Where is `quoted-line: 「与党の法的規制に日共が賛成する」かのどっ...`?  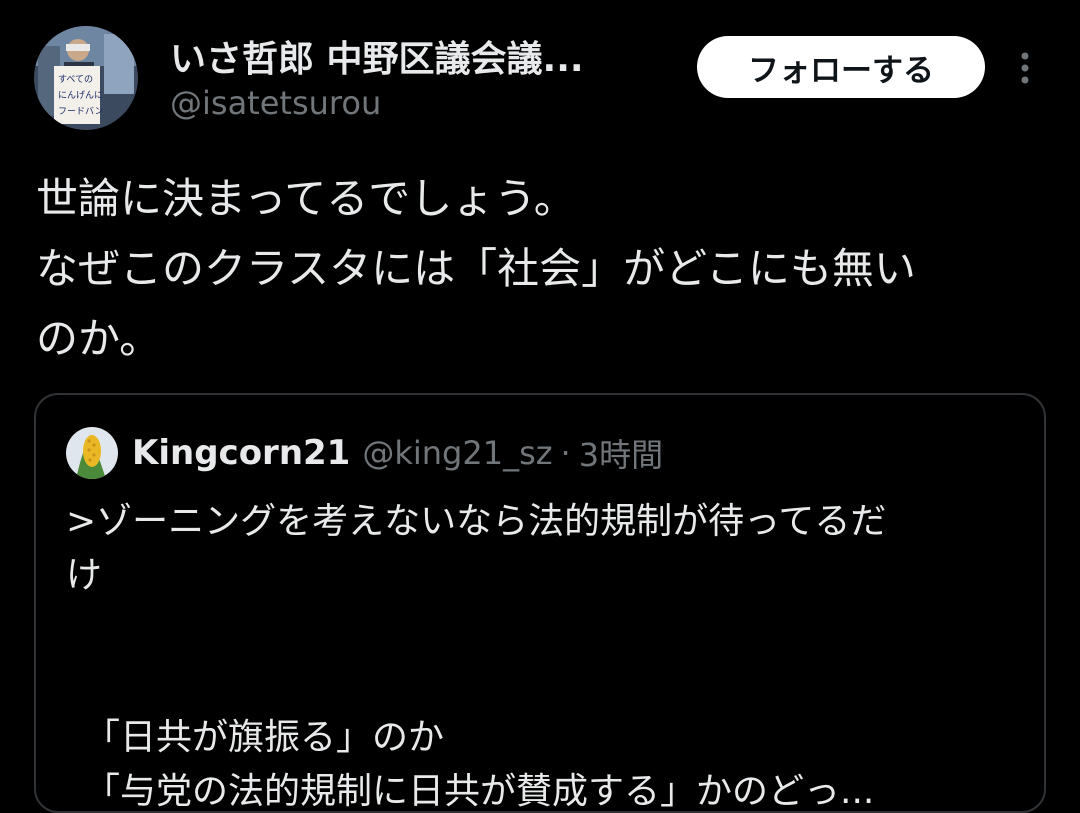
quoted-line: 「与党の法的規制に日共が賛成する」かのどっ... is located at coordinates (479, 791).